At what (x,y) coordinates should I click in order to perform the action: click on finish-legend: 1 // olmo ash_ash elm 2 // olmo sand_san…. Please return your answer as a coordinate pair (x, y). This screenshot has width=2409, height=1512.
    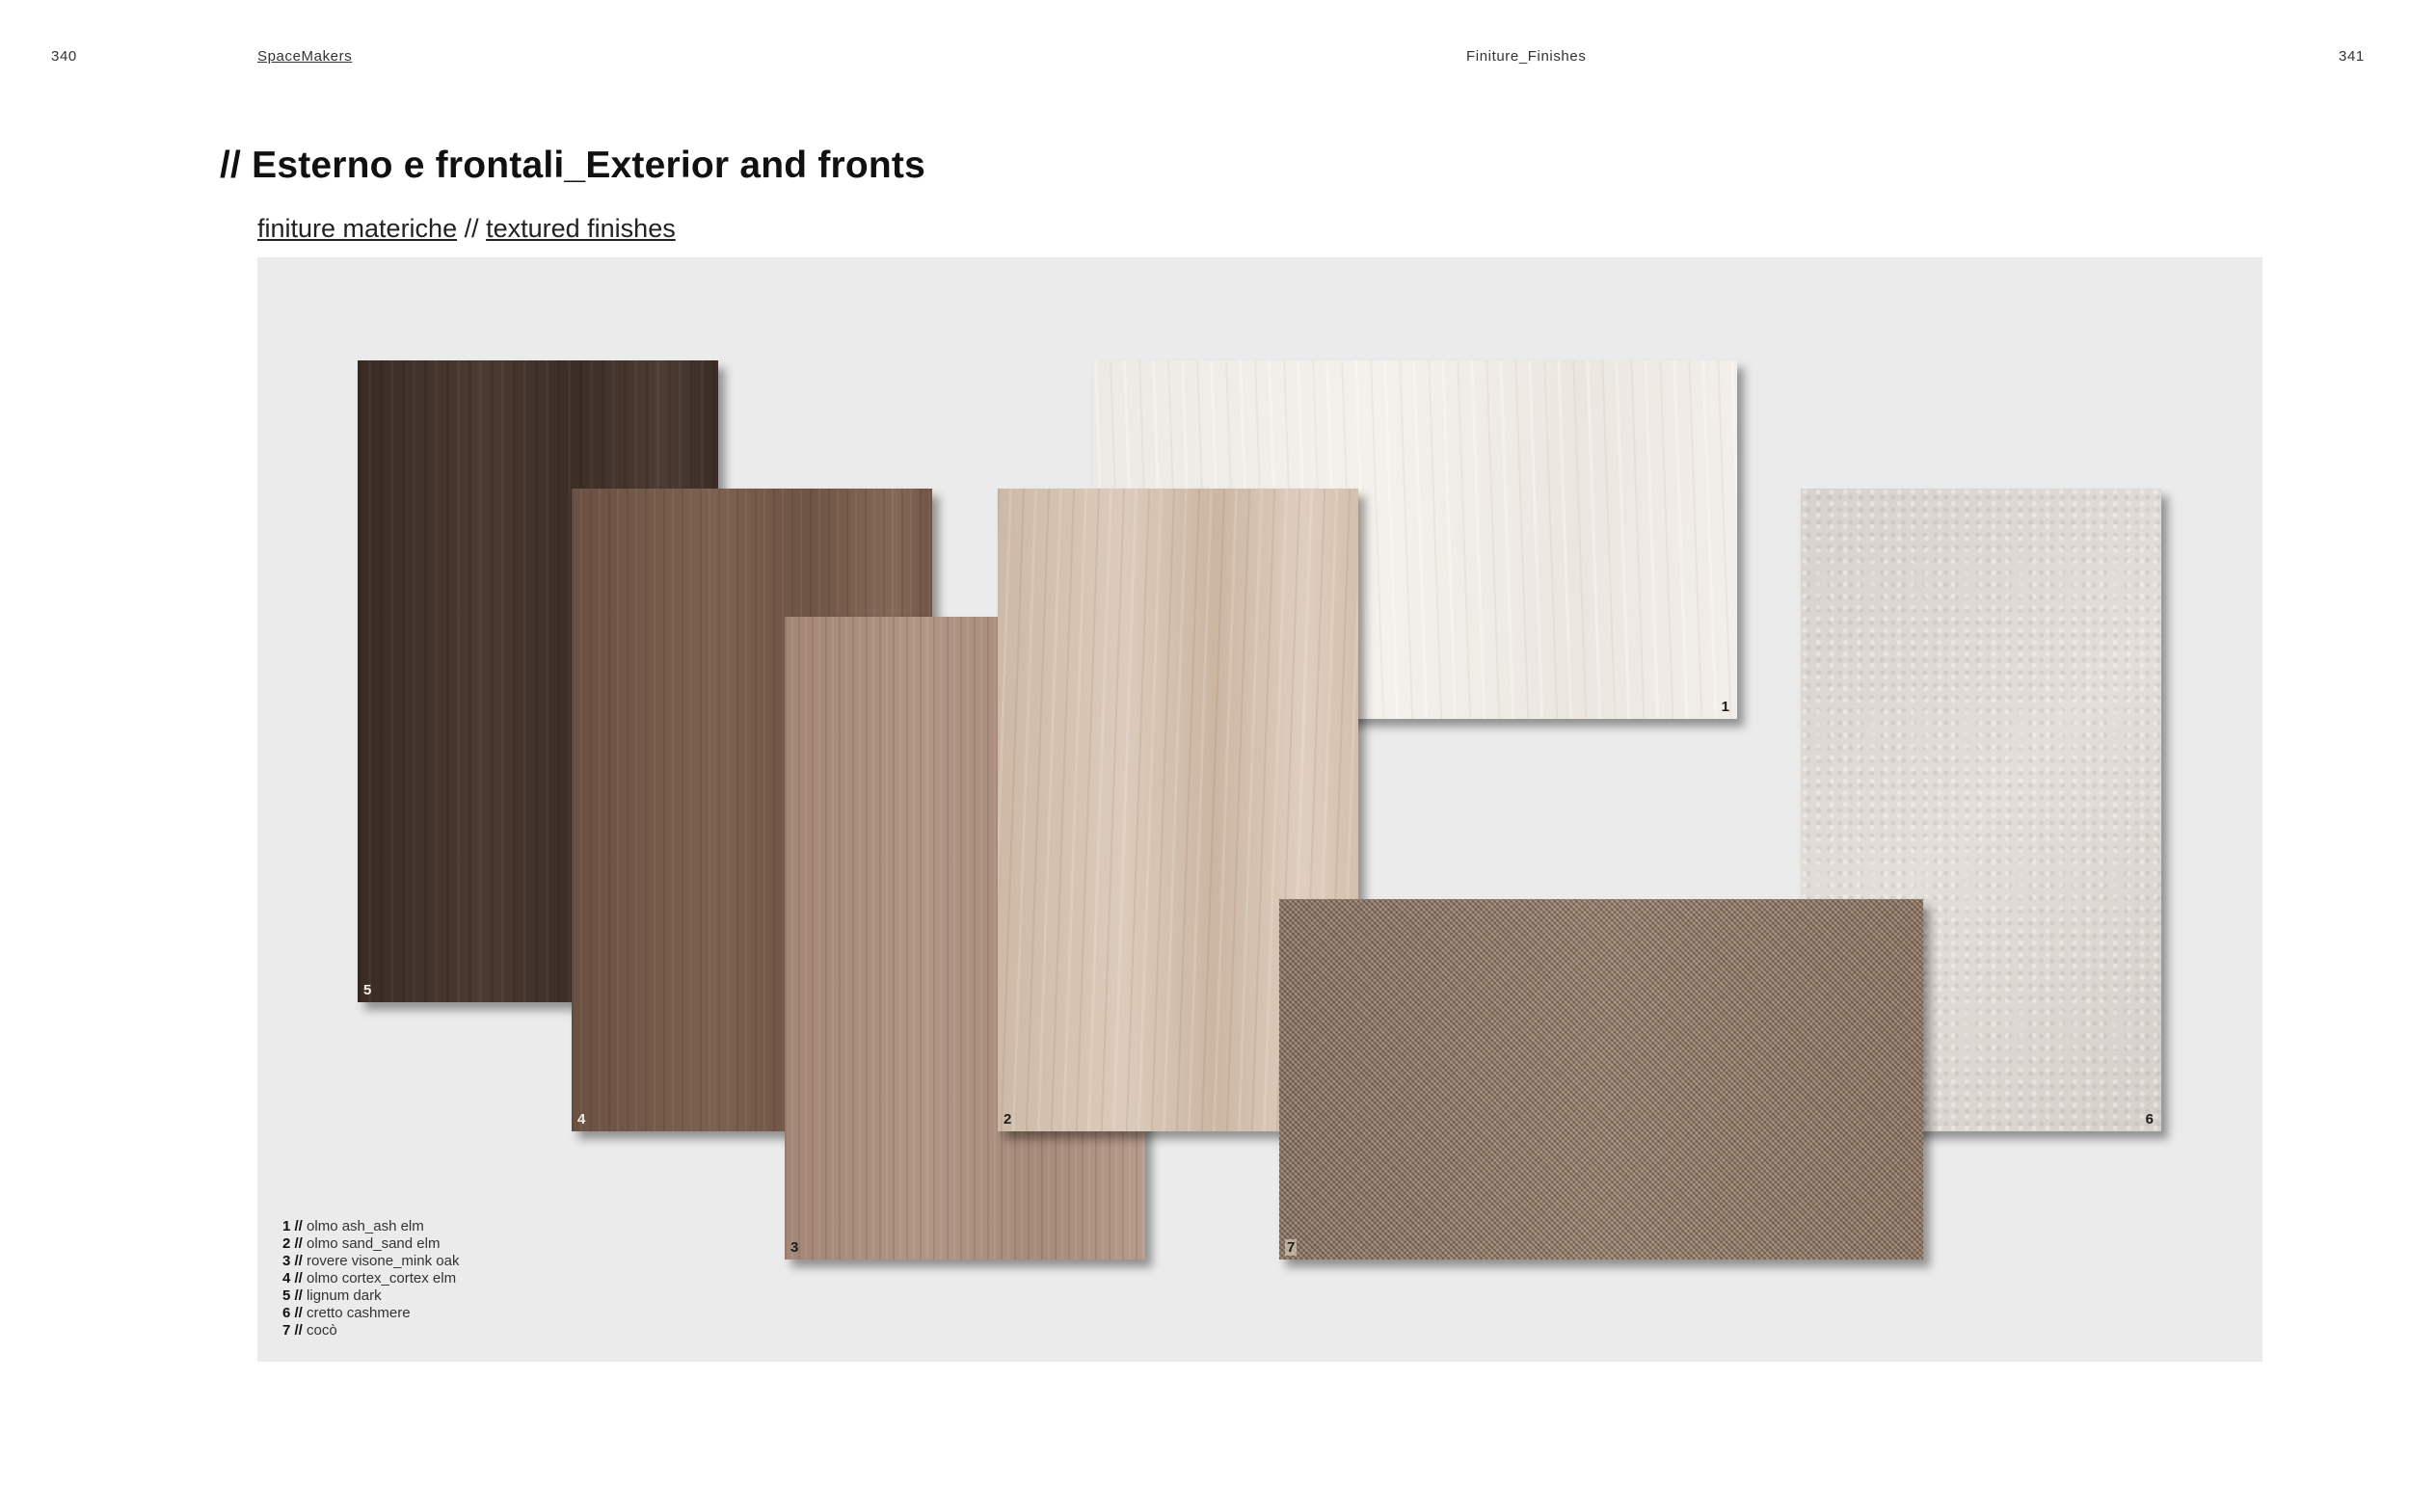
    Looking at the image, I should click on (370, 1279).